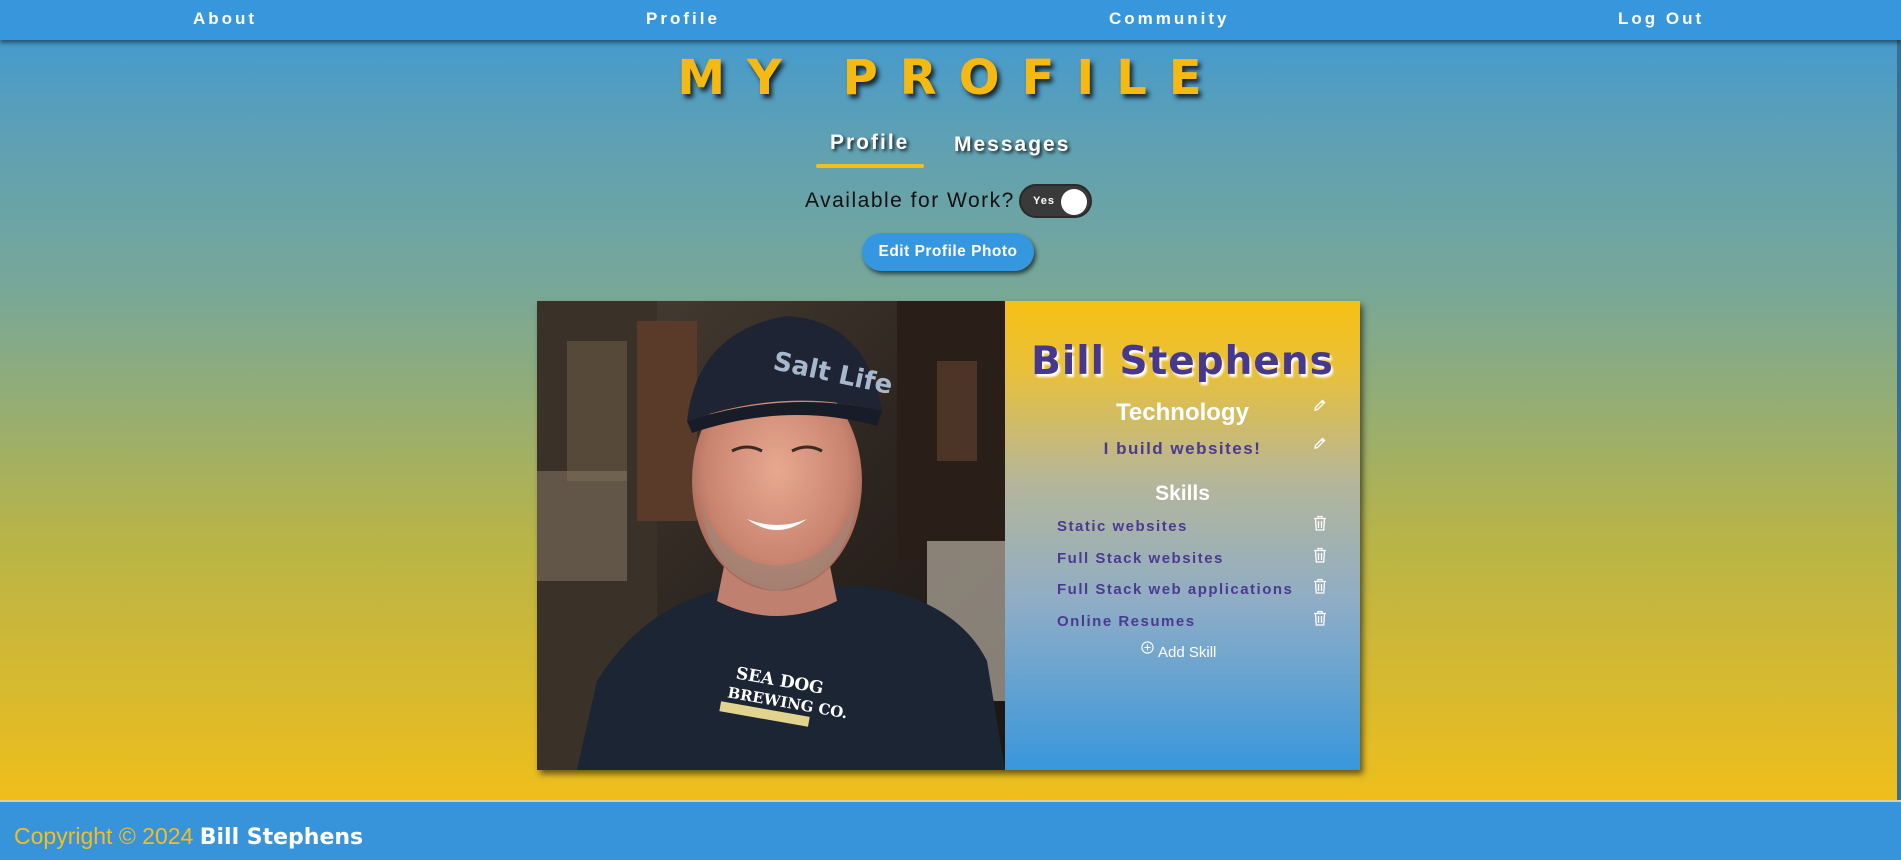 This screenshot has height=860, width=1901. I want to click on nav-logout-link: Log Out, so click(1661, 19).